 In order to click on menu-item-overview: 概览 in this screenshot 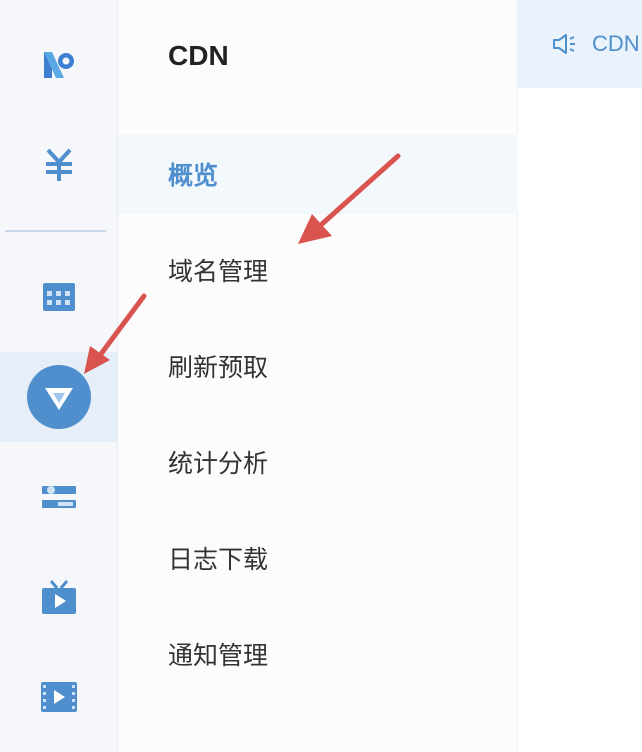, I will do `click(318, 174)`.